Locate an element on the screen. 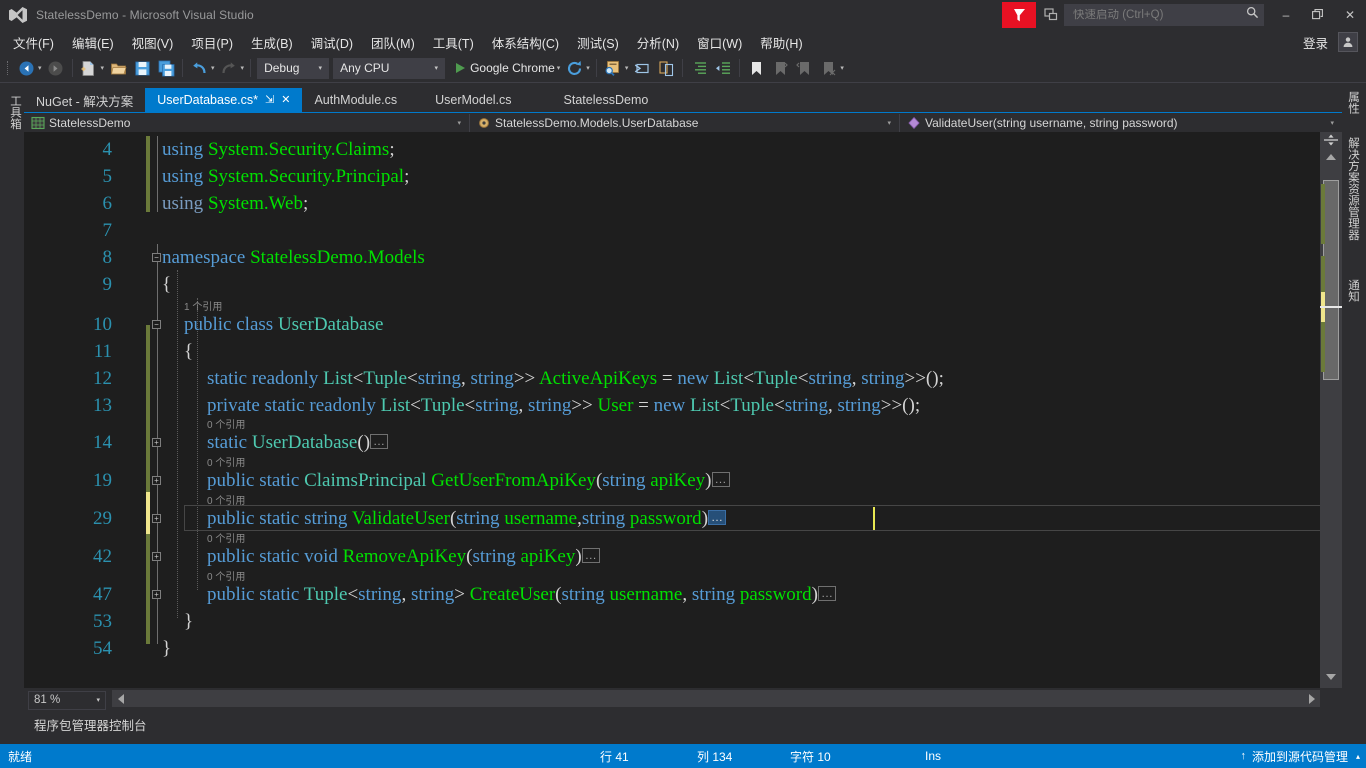  vertical-scroll-thumb is located at coordinates (1331, 280).